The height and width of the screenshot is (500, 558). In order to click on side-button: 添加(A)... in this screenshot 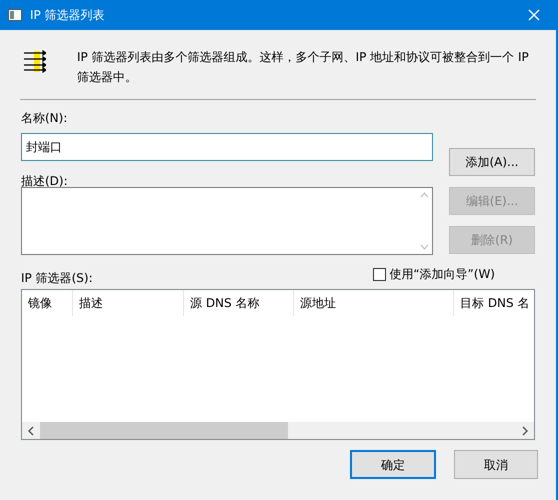, I will do `click(492, 162)`.